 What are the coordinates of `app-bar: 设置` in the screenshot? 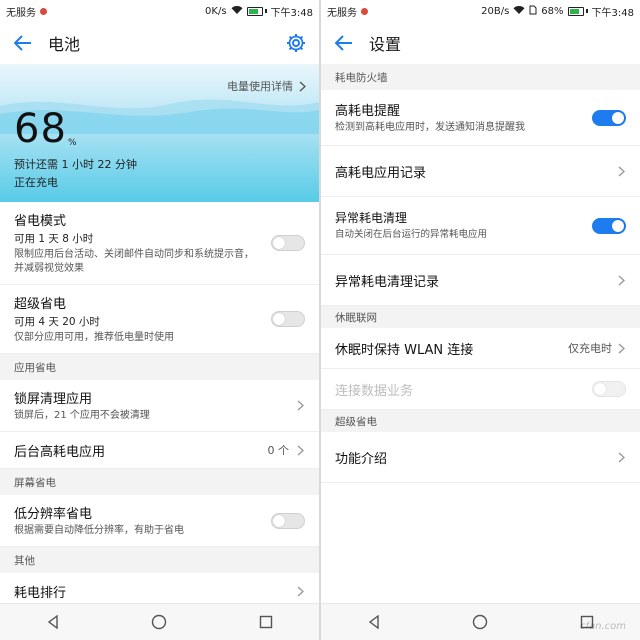 It's located at (480, 43).